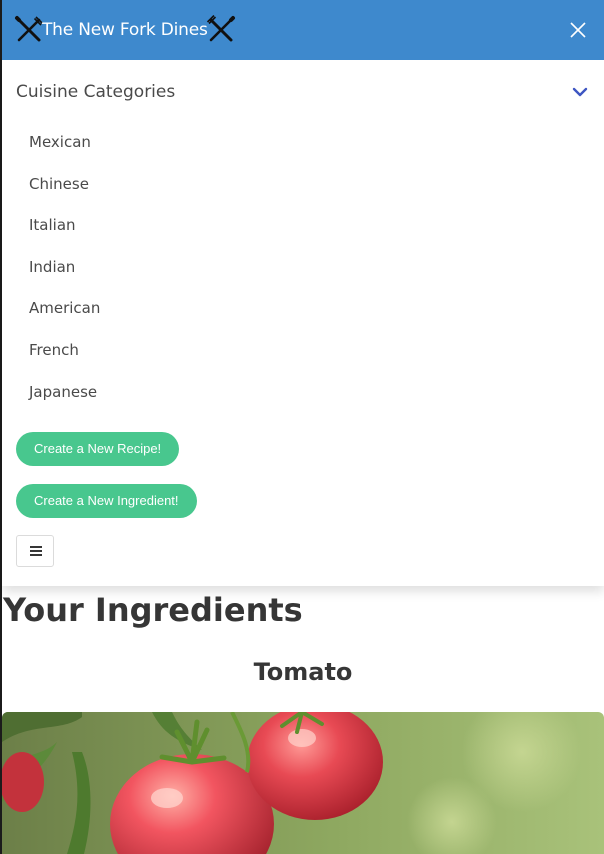 This screenshot has width=604, height=854. I want to click on cuisine-item-chinese: Chinese, so click(303, 185).